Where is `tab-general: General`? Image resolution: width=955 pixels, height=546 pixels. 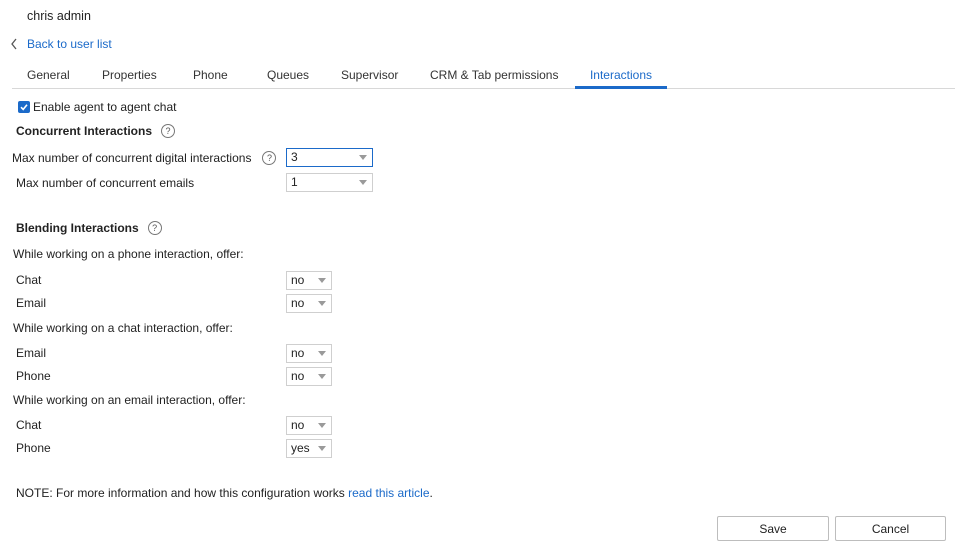
tab-general: General is located at coordinates (48, 75).